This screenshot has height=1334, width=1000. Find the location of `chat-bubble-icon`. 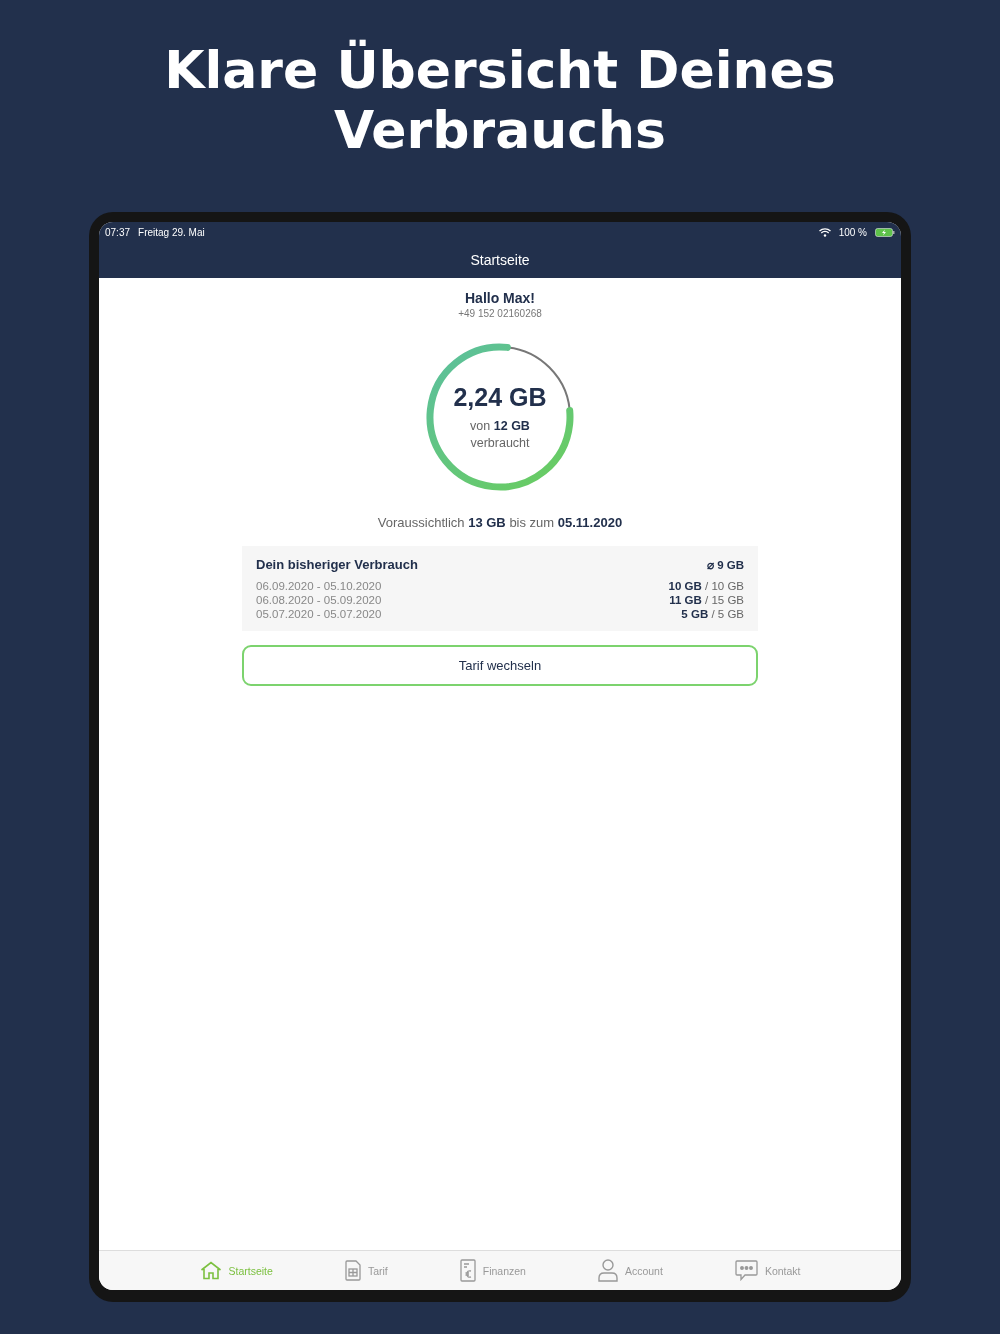

chat-bubble-icon is located at coordinates (746, 1270).